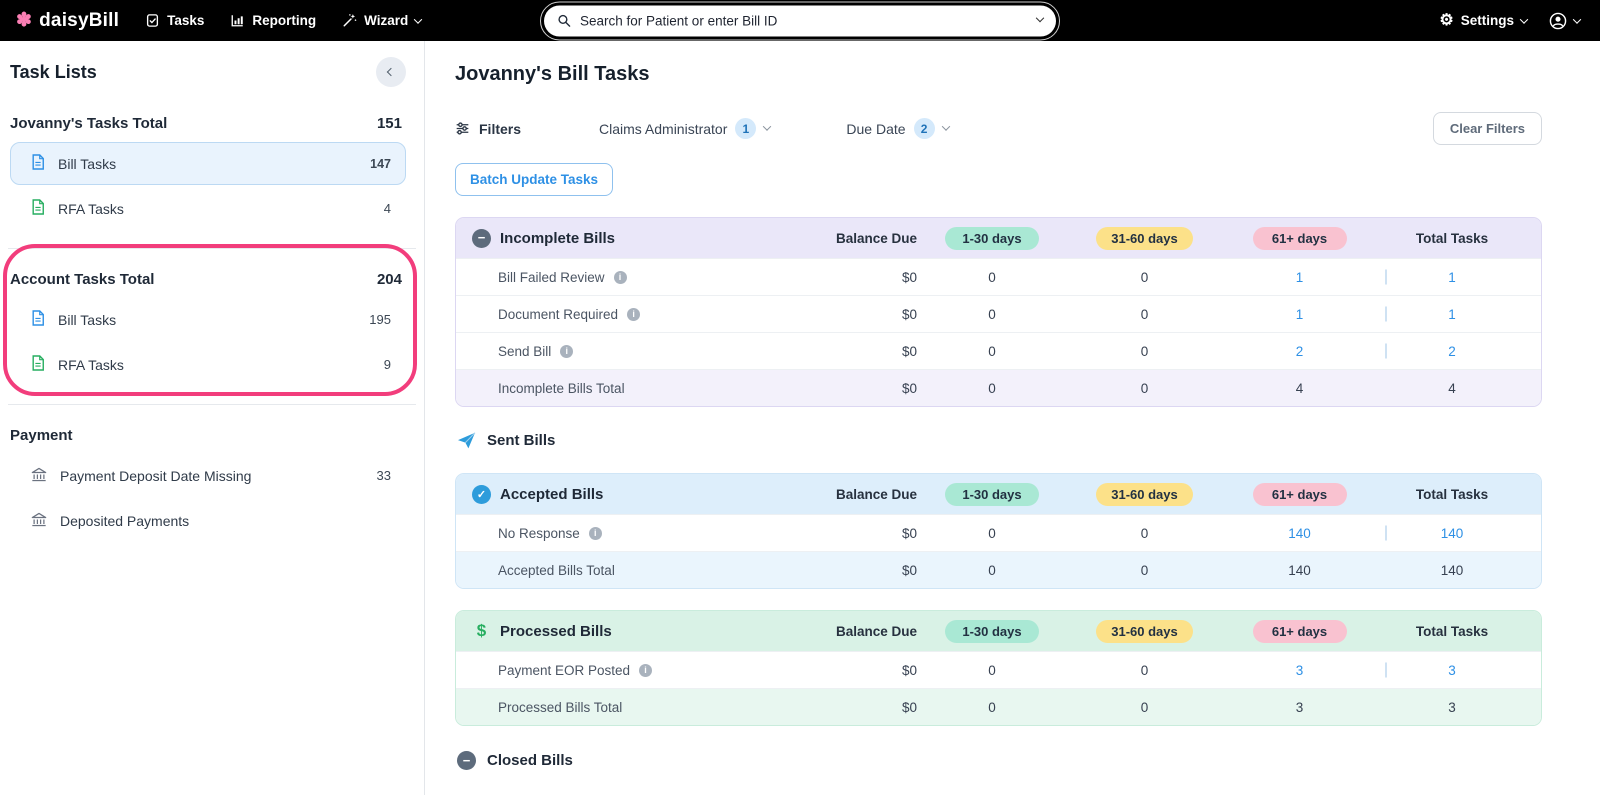 The height and width of the screenshot is (795, 1600). I want to click on group-title: Closed Bills, so click(530, 760).